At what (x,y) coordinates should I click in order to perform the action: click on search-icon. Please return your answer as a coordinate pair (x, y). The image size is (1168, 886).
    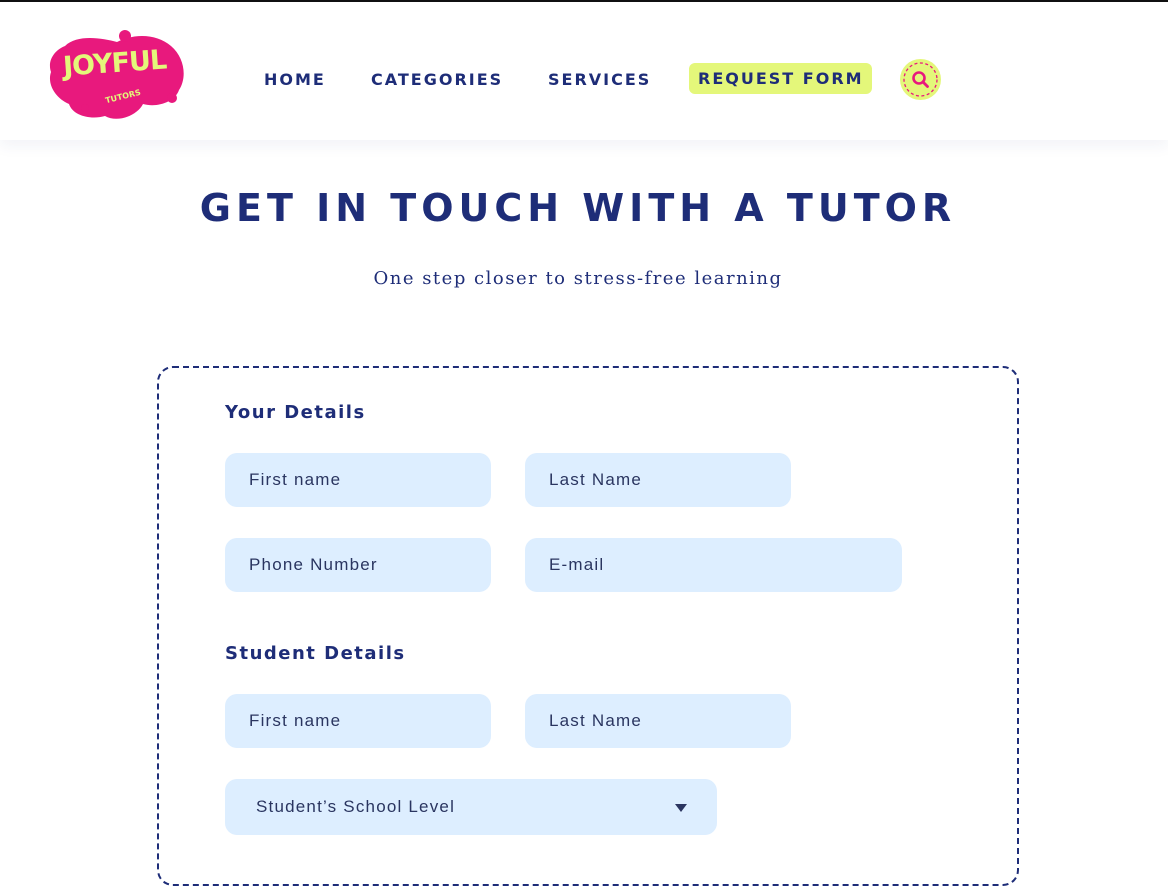
    Looking at the image, I should click on (920, 79).